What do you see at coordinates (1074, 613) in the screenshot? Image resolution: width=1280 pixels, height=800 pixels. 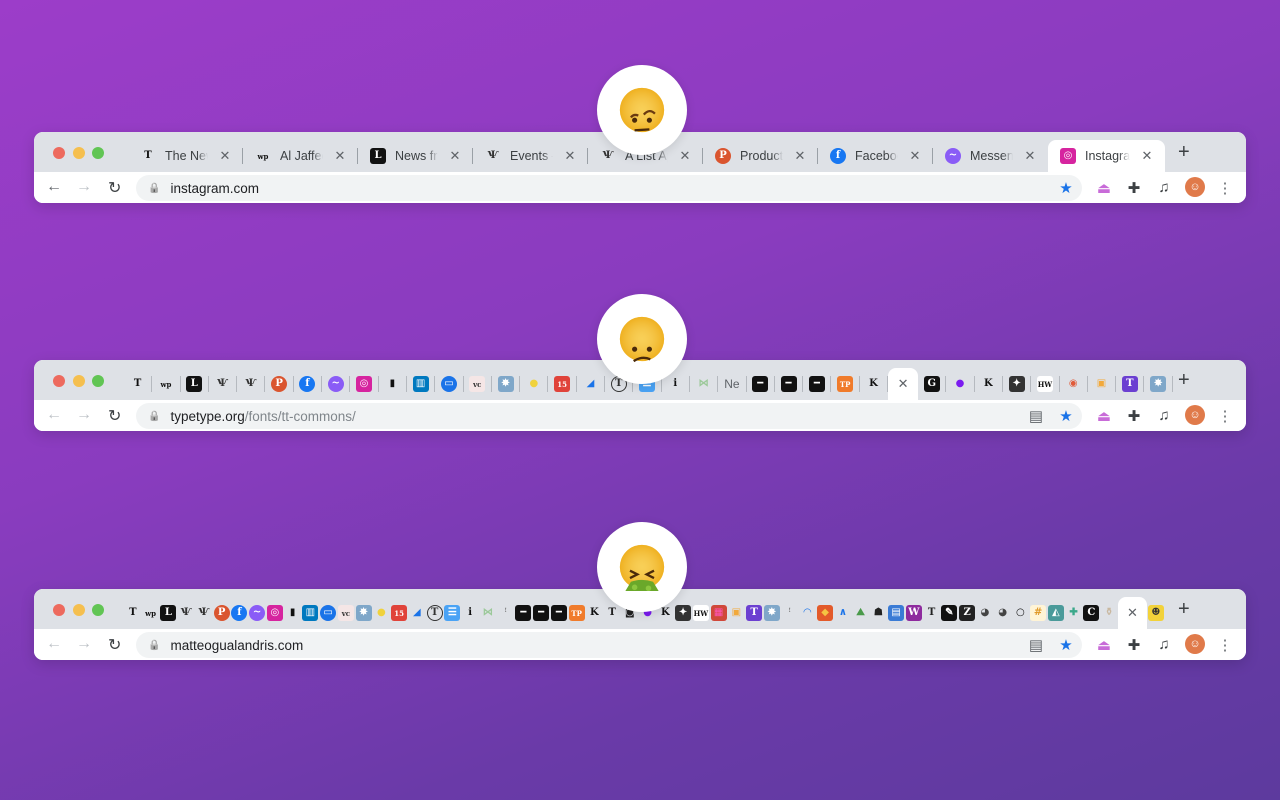 I see `tab: ✚` at bounding box center [1074, 613].